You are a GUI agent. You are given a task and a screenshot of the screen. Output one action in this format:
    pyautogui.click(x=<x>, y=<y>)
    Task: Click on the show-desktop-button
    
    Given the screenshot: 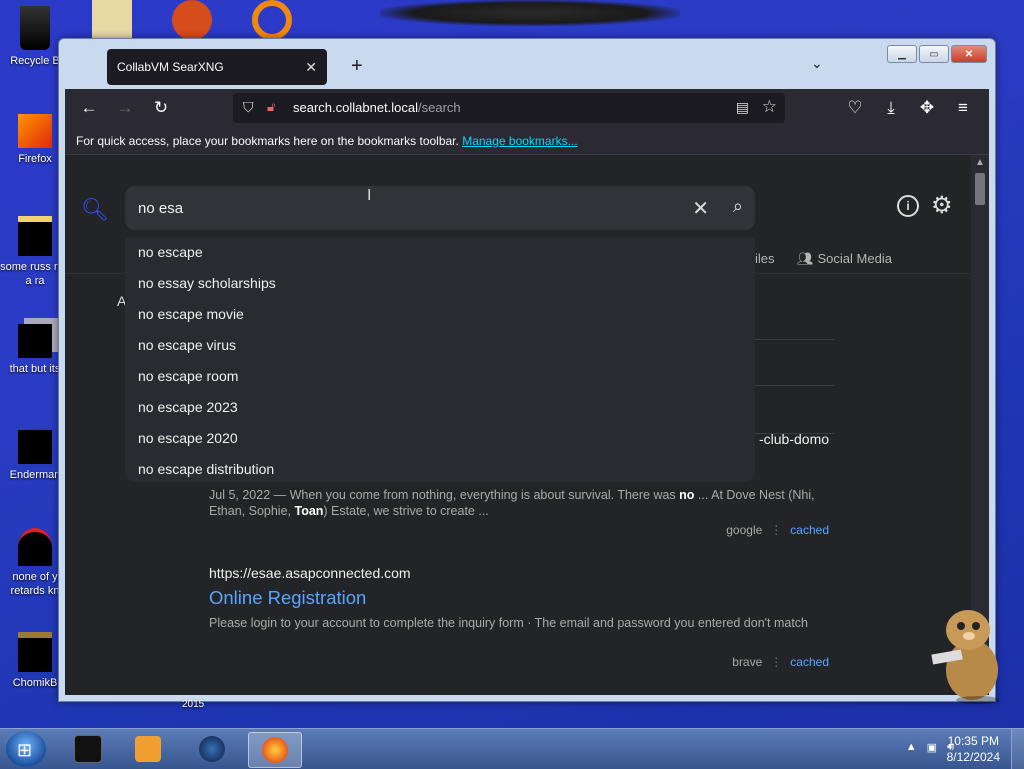 What is the action you would take?
    pyautogui.click(x=1017, y=749)
    